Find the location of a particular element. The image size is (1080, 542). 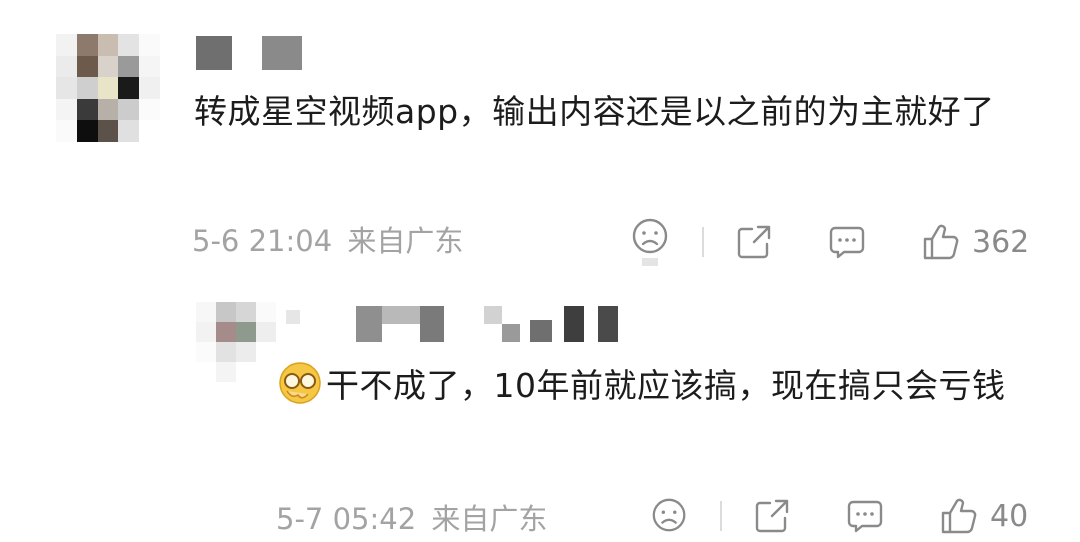

like-button: 362 is located at coordinates (975, 242).